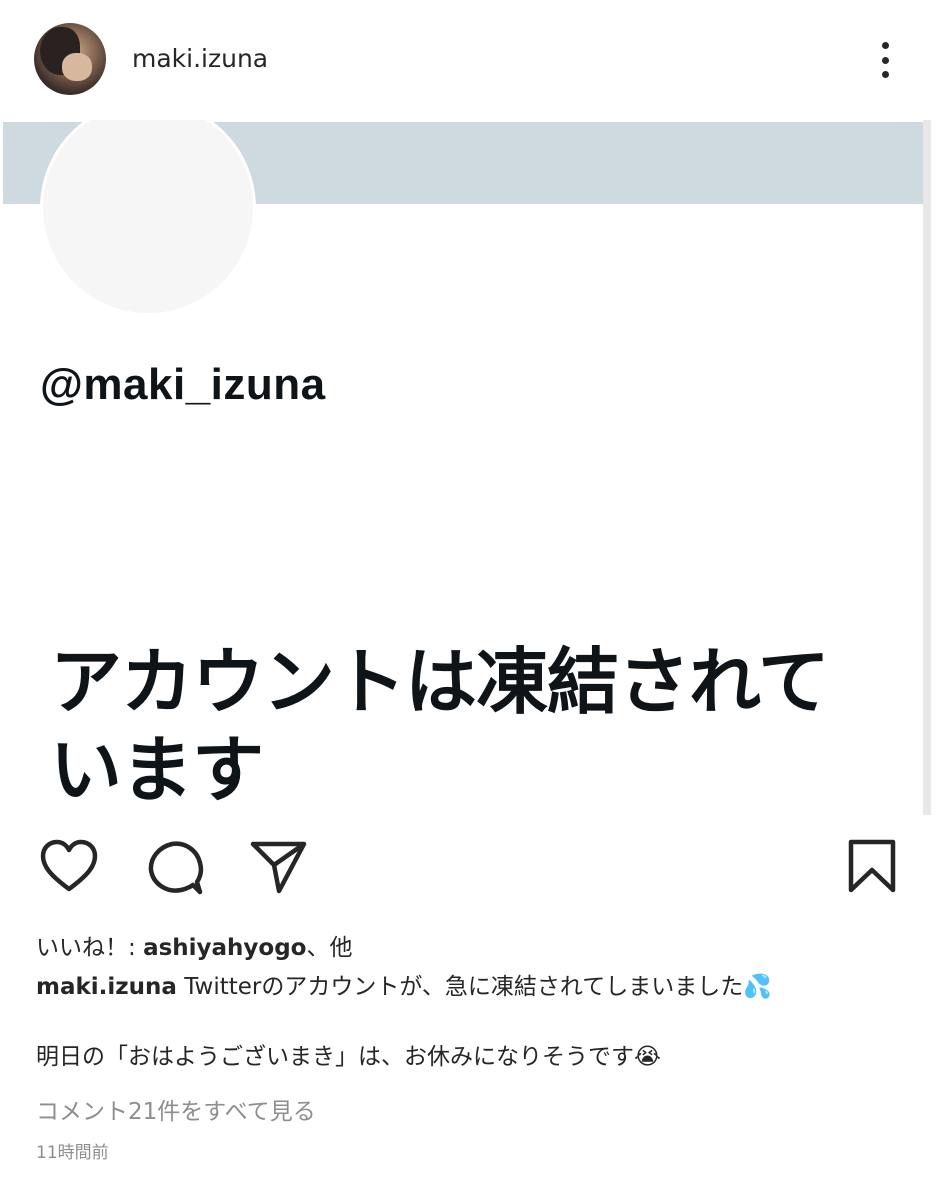 The height and width of the screenshot is (1200, 939). I want to click on avatar-face, so click(77, 67).